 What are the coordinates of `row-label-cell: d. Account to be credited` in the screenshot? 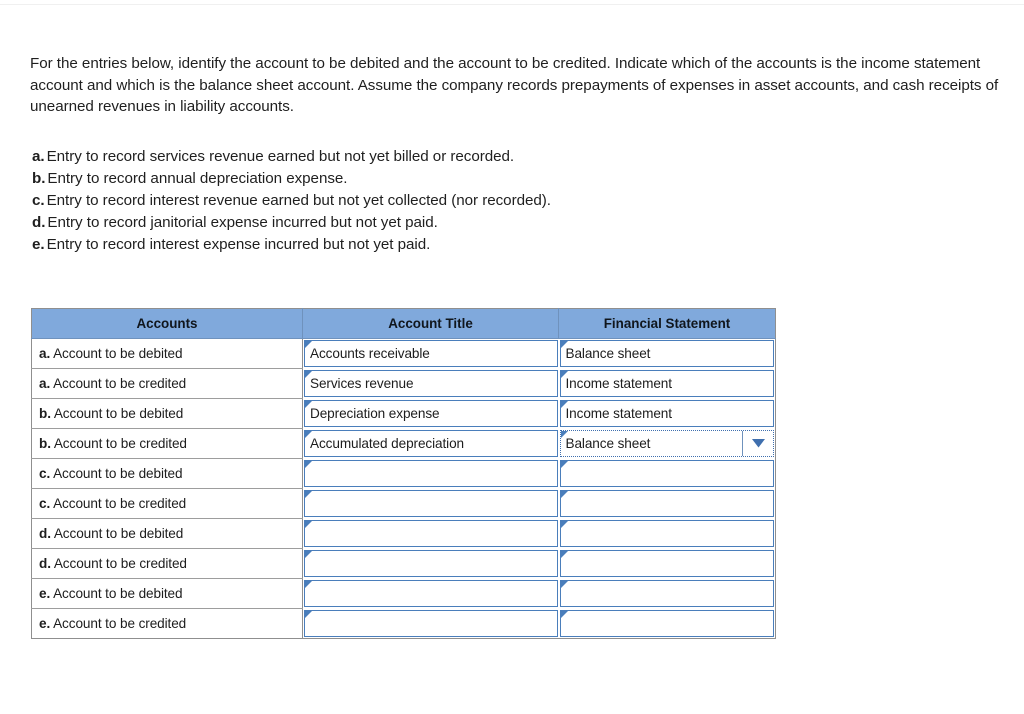 It's located at (167, 563).